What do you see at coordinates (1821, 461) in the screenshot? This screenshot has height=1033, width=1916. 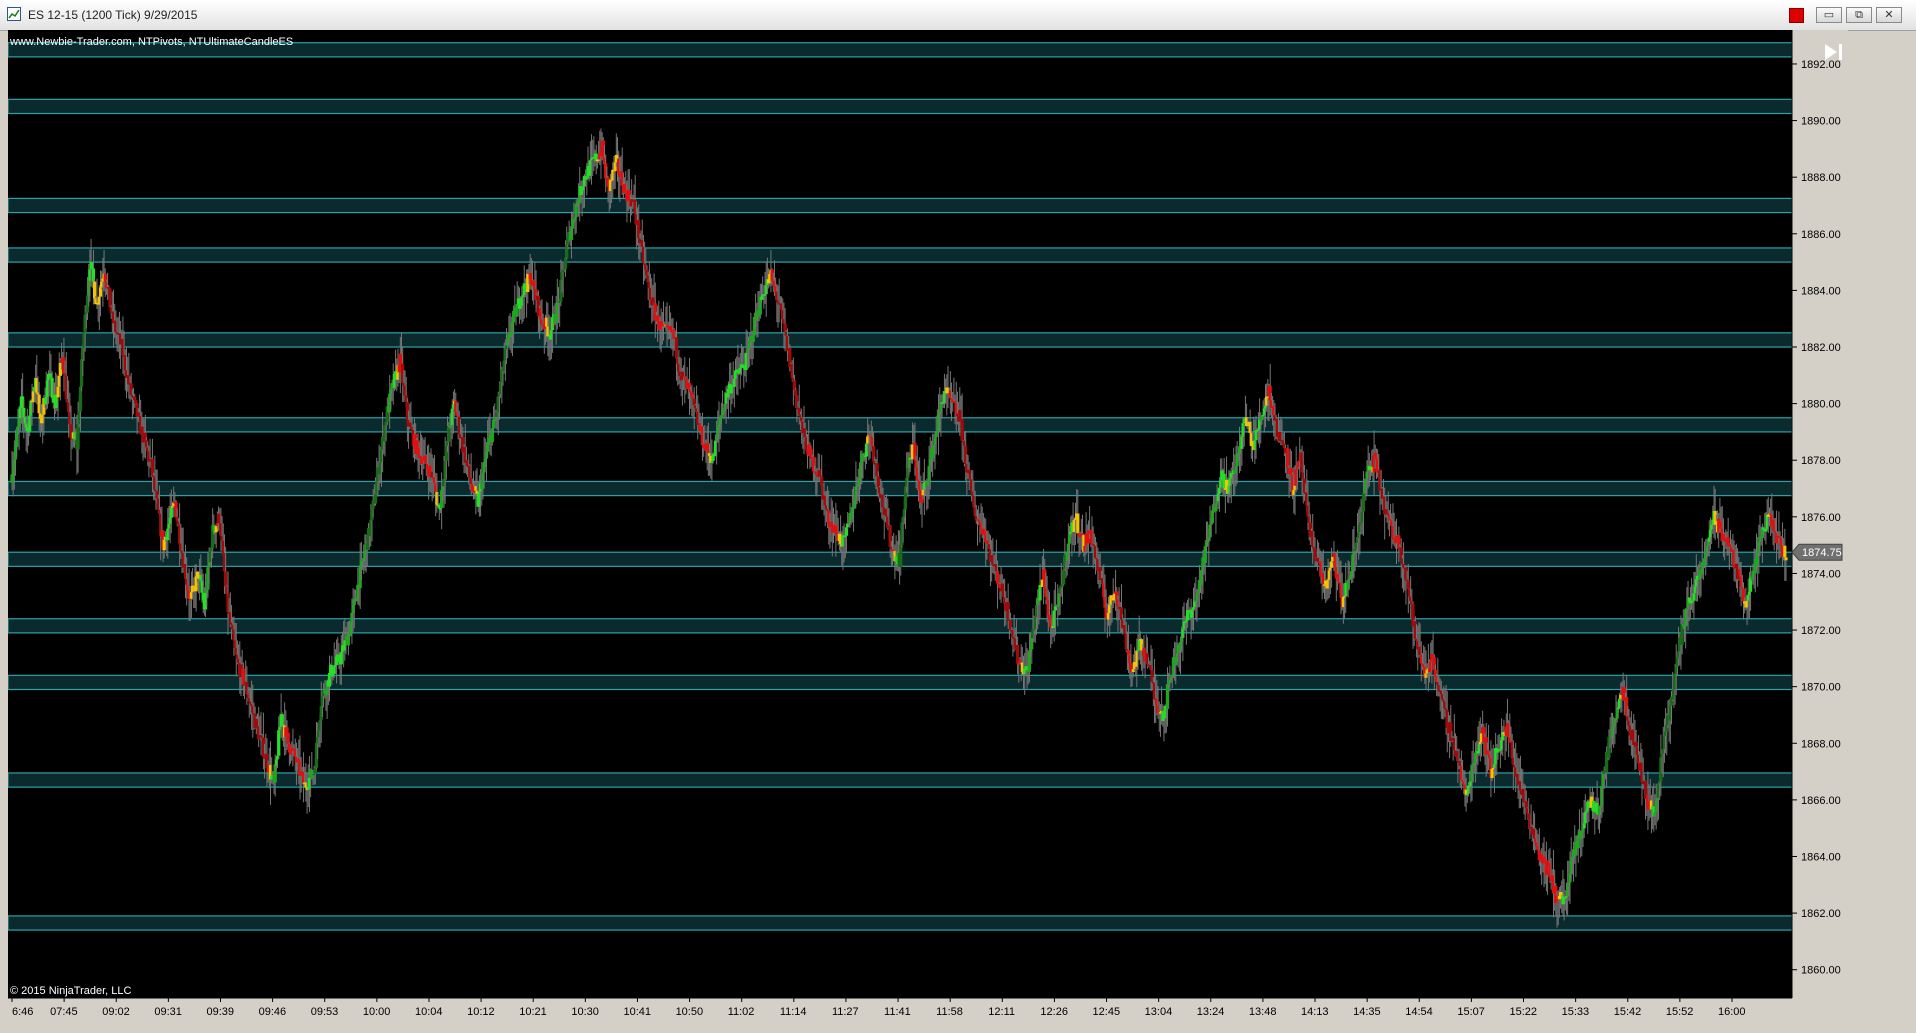 I see `y-tick-label: 1878.00` at bounding box center [1821, 461].